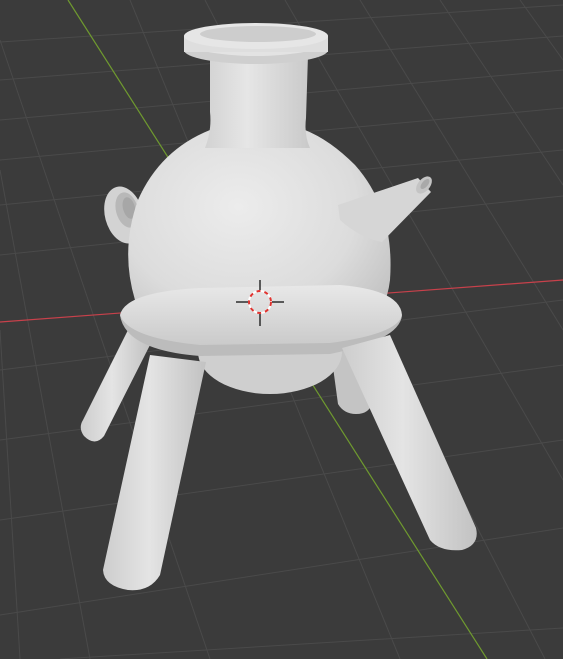 The width and height of the screenshot is (563, 659). Describe the element at coordinates (257, 101) in the screenshot. I see `flask-neck` at that location.